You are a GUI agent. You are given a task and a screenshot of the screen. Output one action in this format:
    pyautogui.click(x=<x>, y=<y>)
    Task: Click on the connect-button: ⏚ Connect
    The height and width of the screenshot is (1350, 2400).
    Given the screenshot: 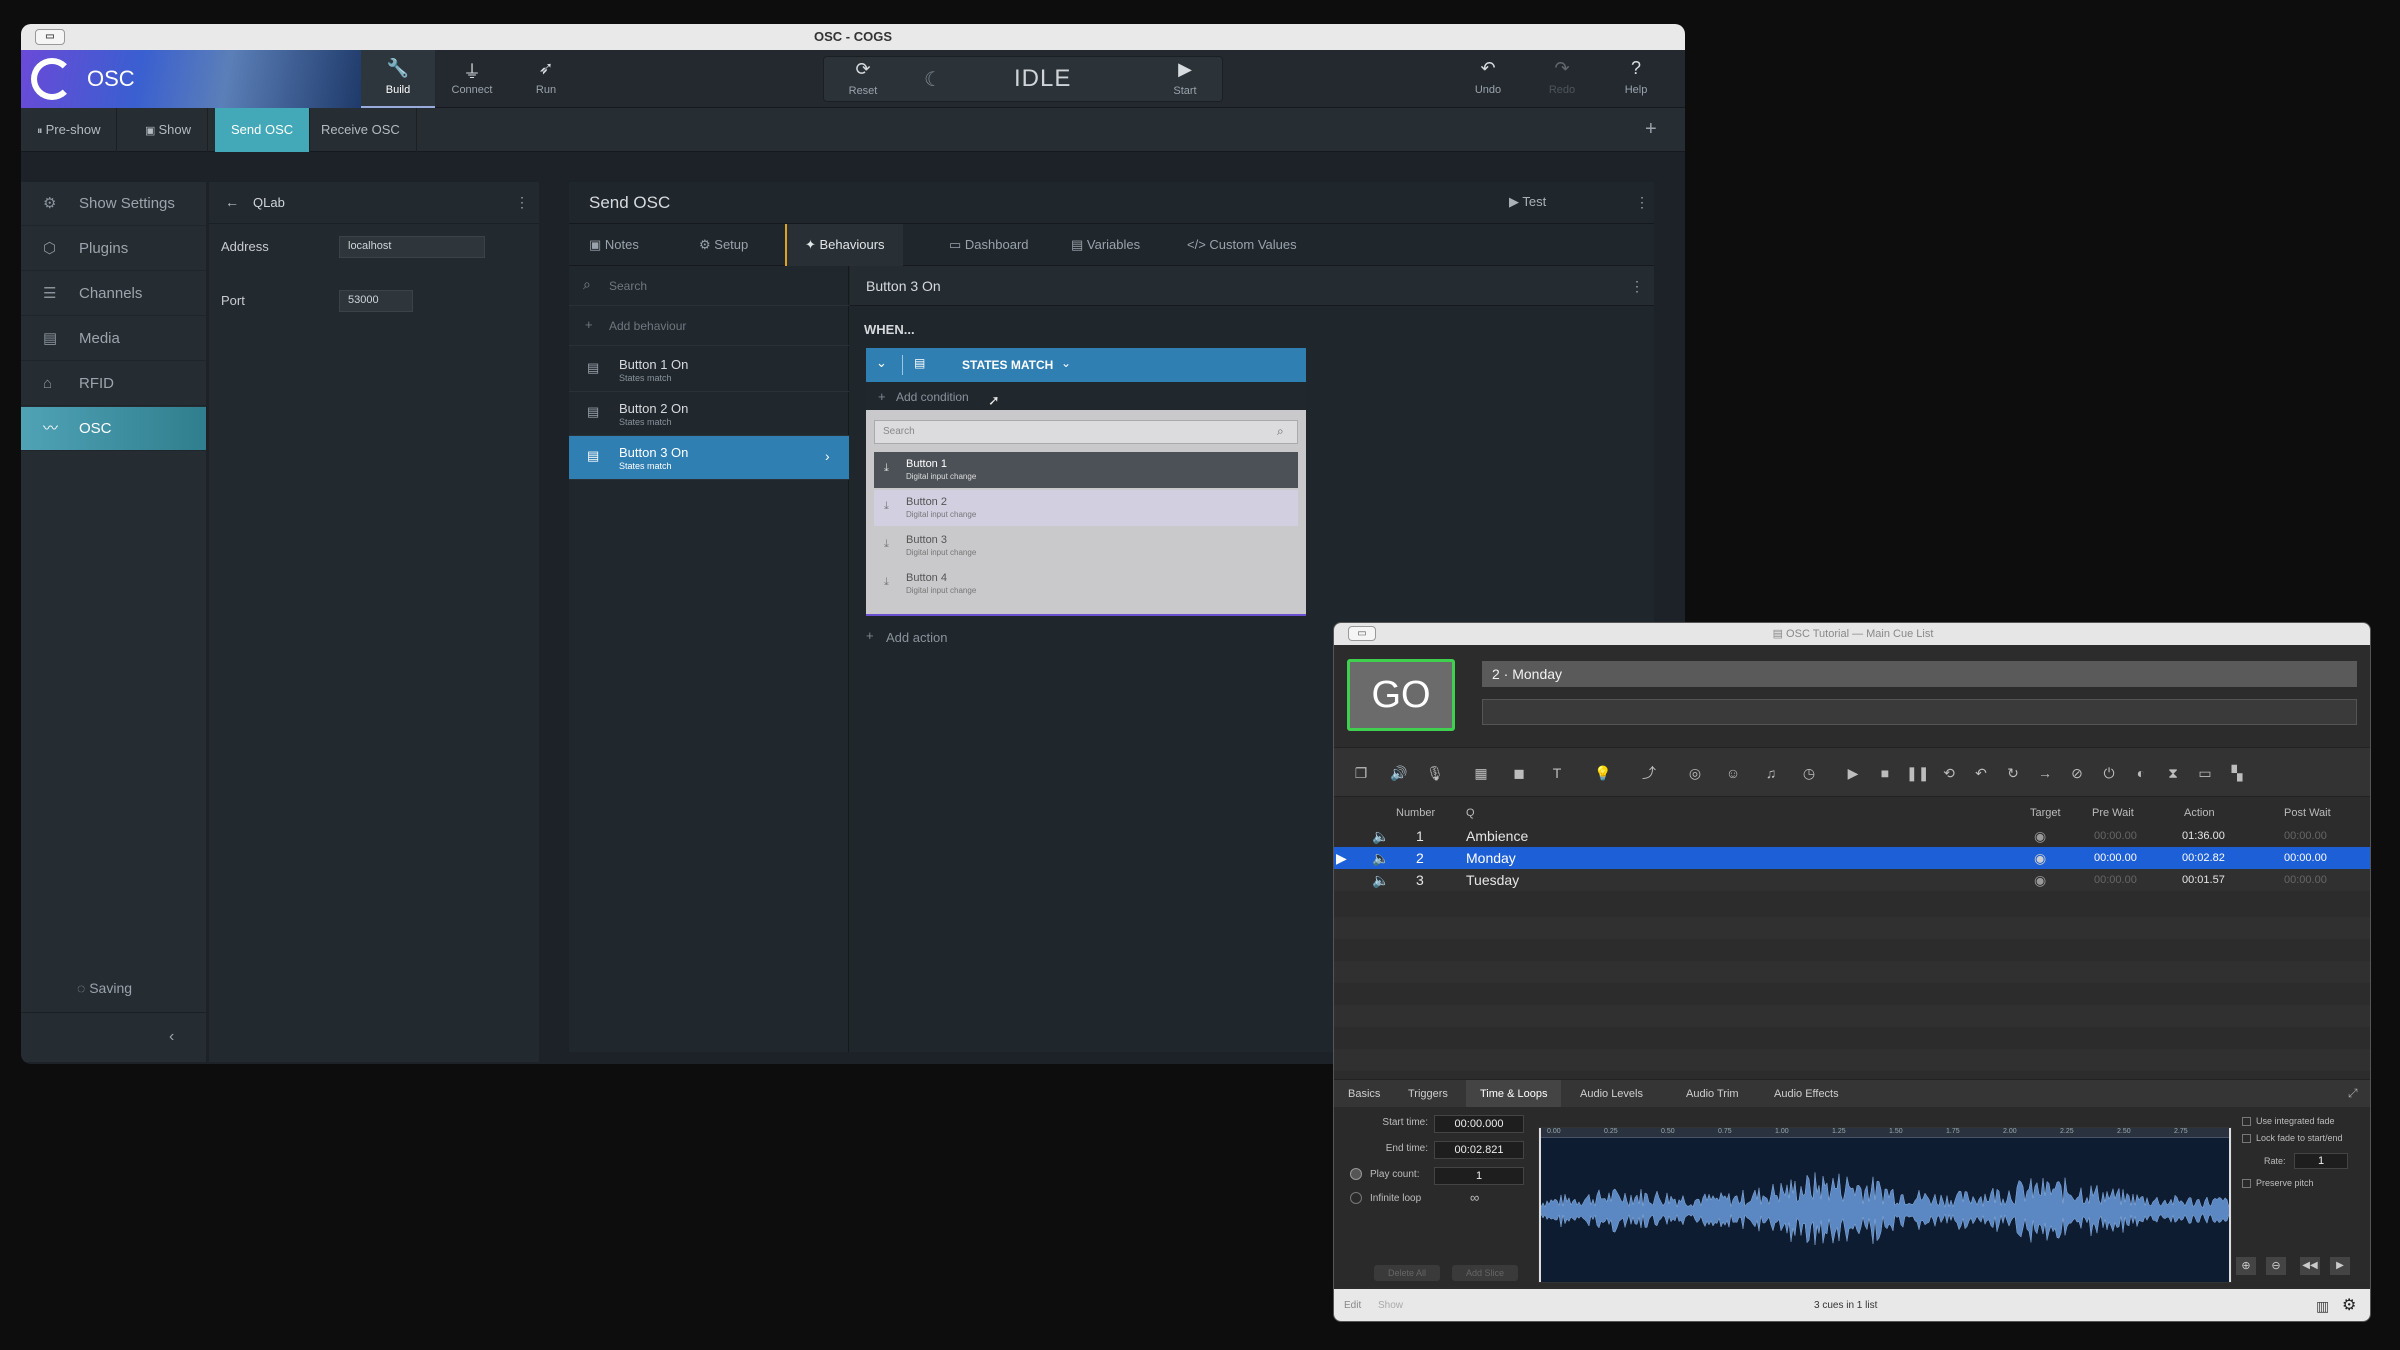 What is the action you would take?
    pyautogui.click(x=472, y=79)
    